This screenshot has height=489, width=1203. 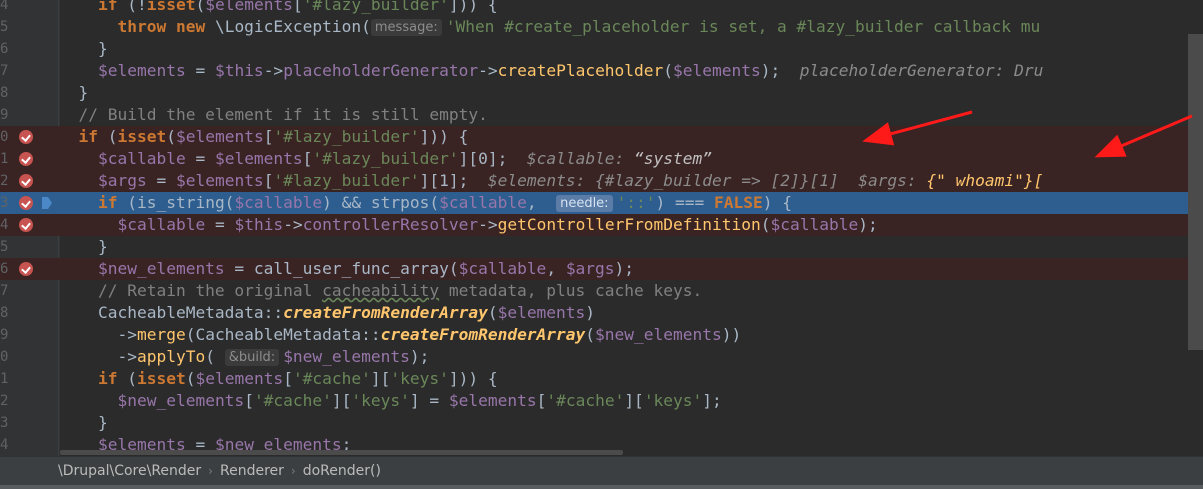 I want to click on annotation-arrows, so click(x=1027, y=134).